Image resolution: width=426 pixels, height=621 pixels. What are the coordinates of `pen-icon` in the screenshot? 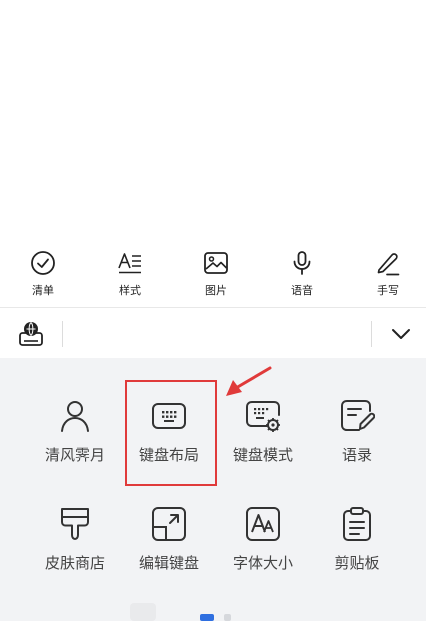 It's located at (388, 264).